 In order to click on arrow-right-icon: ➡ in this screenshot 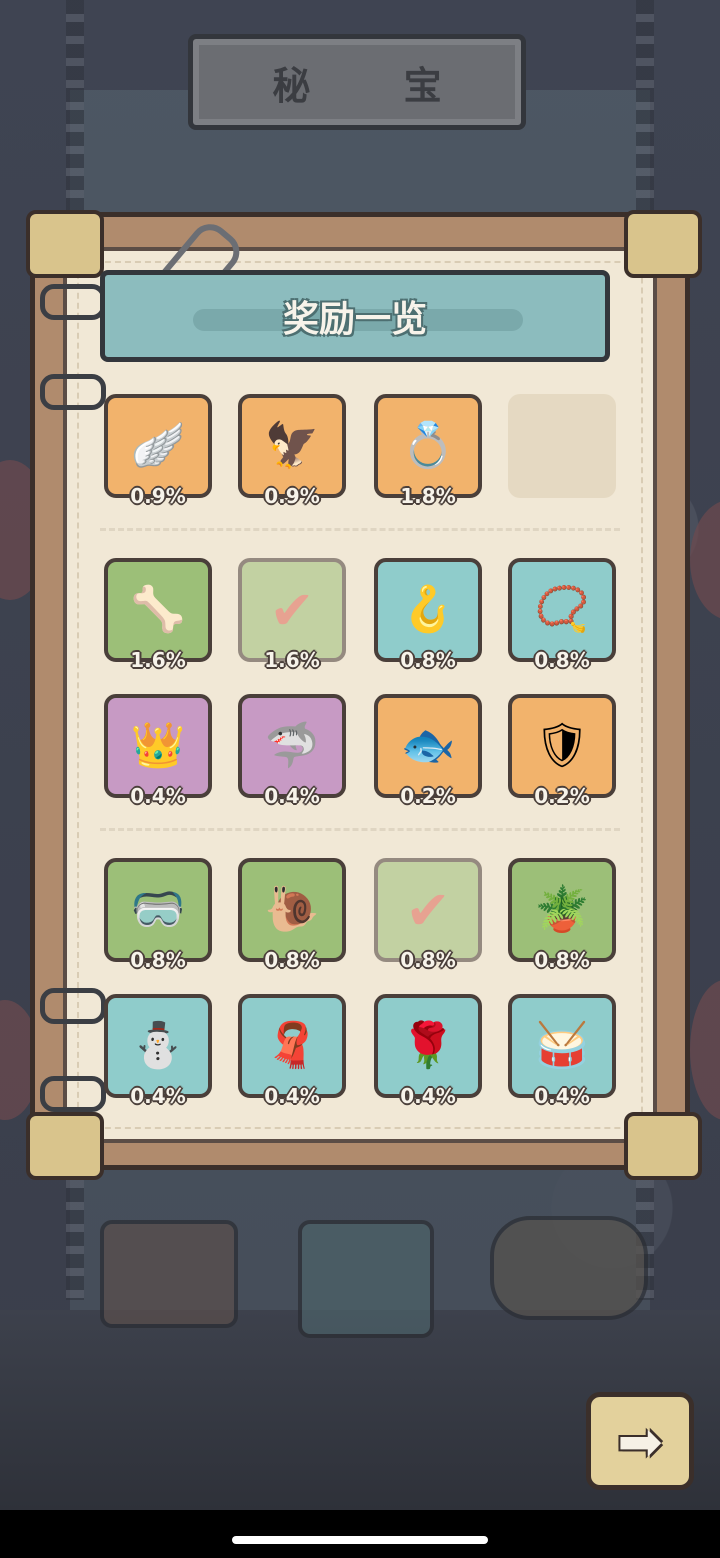, I will do `click(640, 1441)`.